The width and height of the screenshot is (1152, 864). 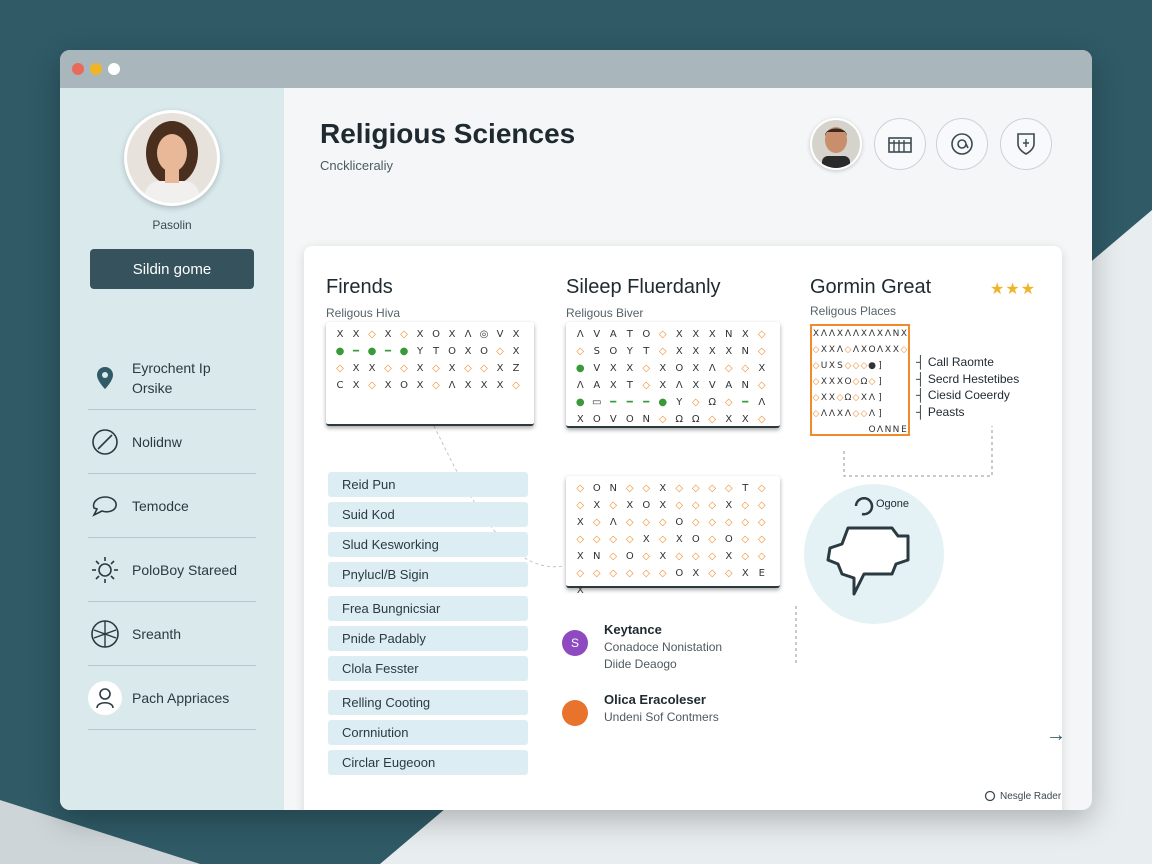 I want to click on minimize-window-button, so click(x=96, y=69).